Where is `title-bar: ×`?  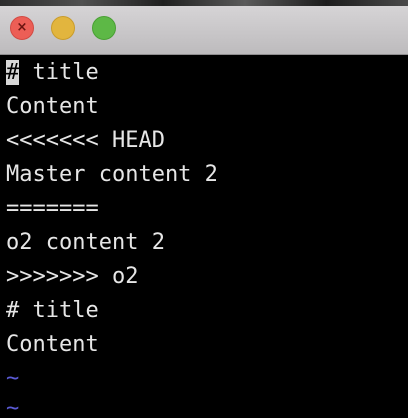 title-bar: × is located at coordinates (204, 27).